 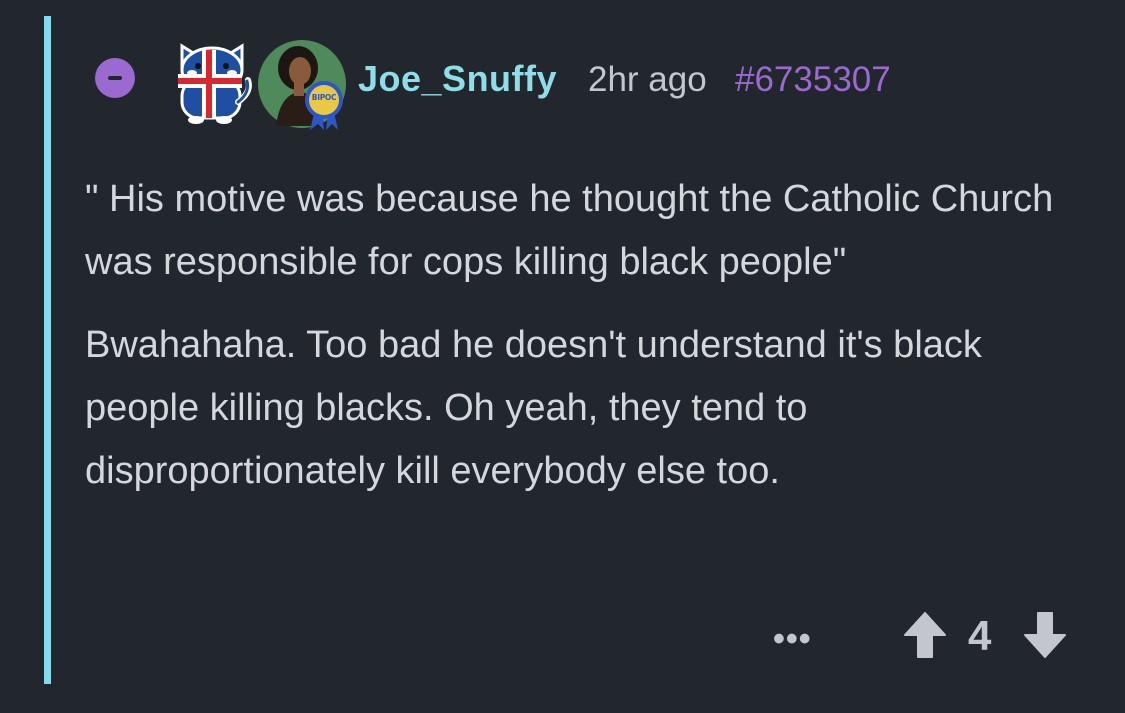 I want to click on arrow-up-icon, so click(x=925, y=635).